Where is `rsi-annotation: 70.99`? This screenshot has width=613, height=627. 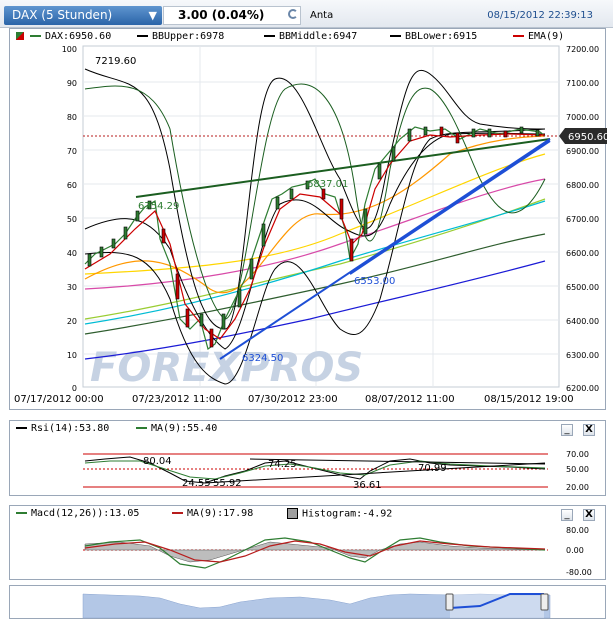 rsi-annotation: 70.99 is located at coordinates (432, 468).